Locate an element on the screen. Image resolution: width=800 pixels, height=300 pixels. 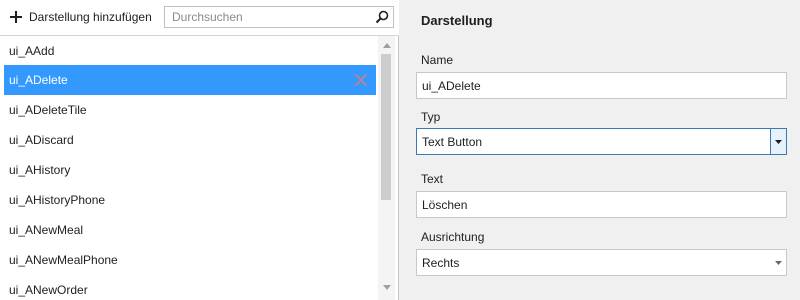
list-item-label: ui_AHistory is located at coordinates (40, 170).